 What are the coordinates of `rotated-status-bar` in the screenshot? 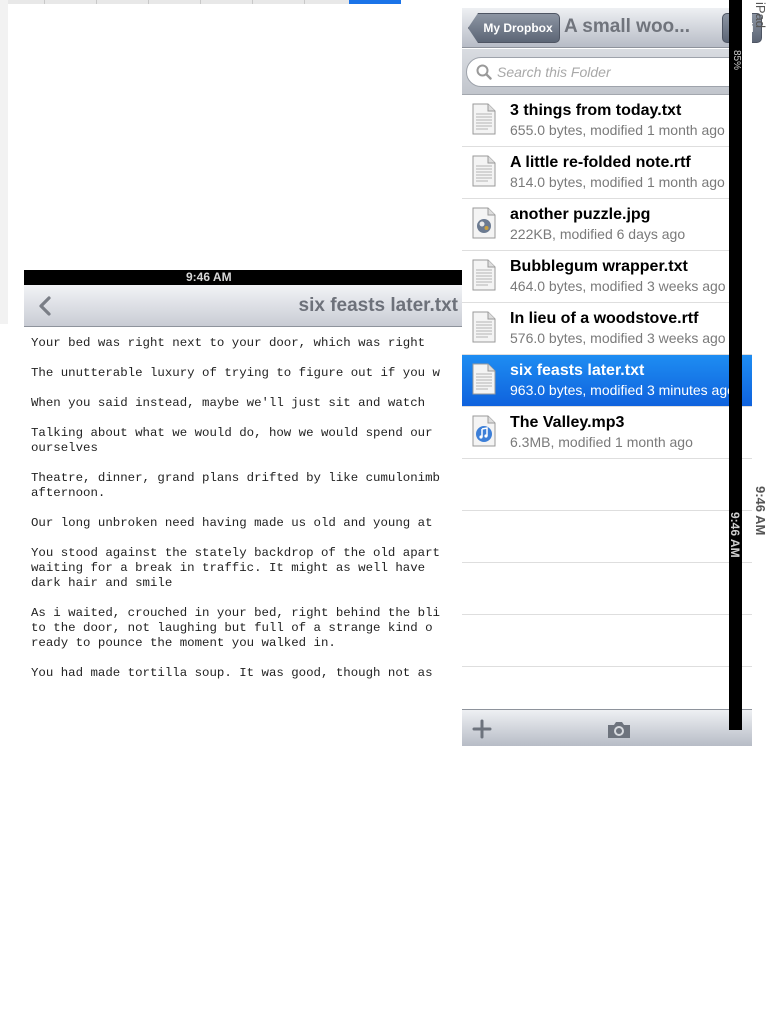 It's located at (735, 365).